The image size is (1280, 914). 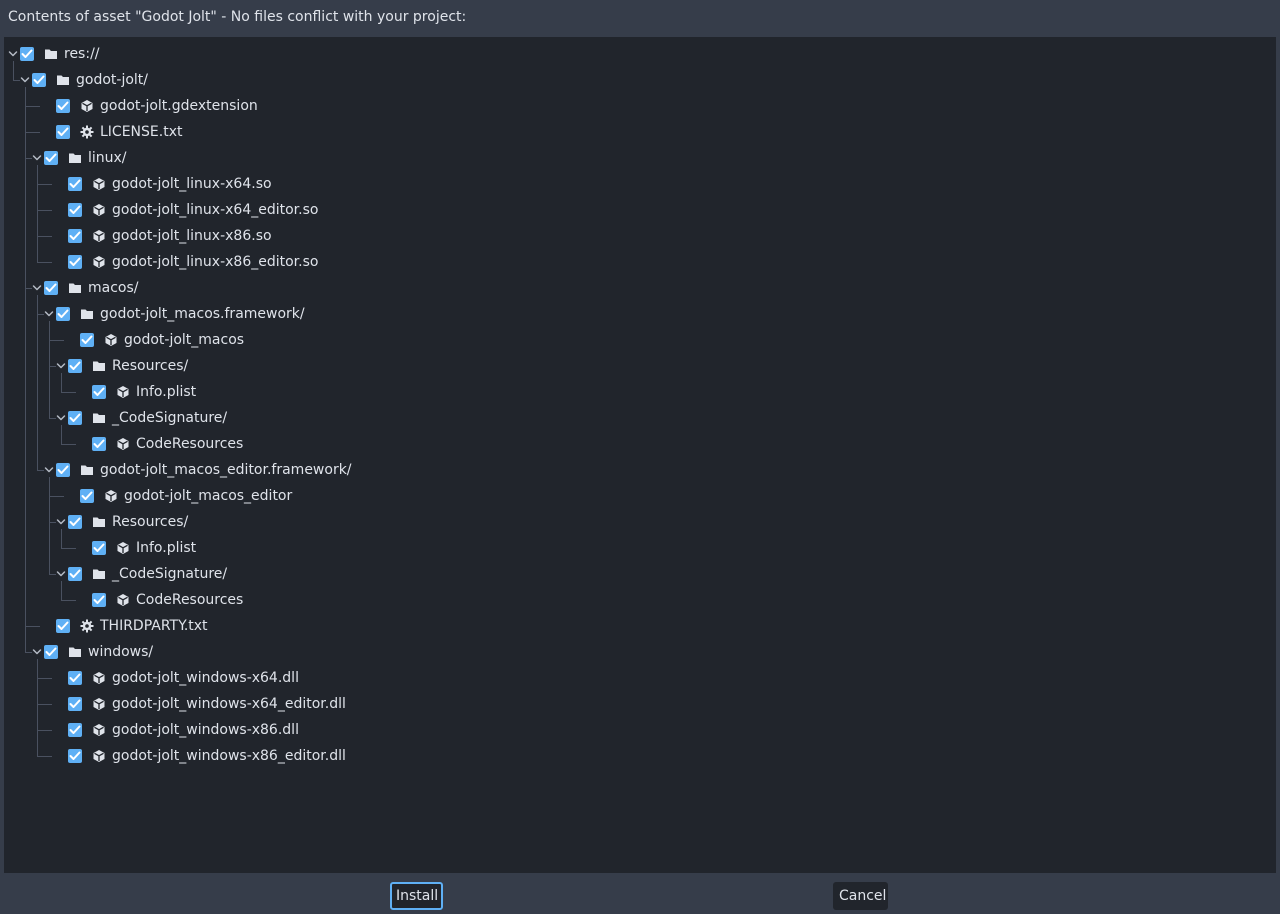 What do you see at coordinates (192, 184) in the screenshot?
I see `tree-item-label: godot-jolt_linux-x64.so` at bounding box center [192, 184].